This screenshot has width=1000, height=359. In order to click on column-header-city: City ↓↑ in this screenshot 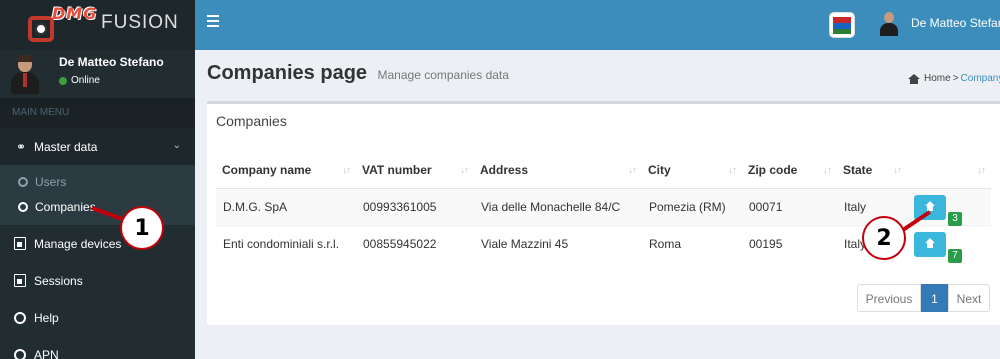, I will do `click(692, 170)`.